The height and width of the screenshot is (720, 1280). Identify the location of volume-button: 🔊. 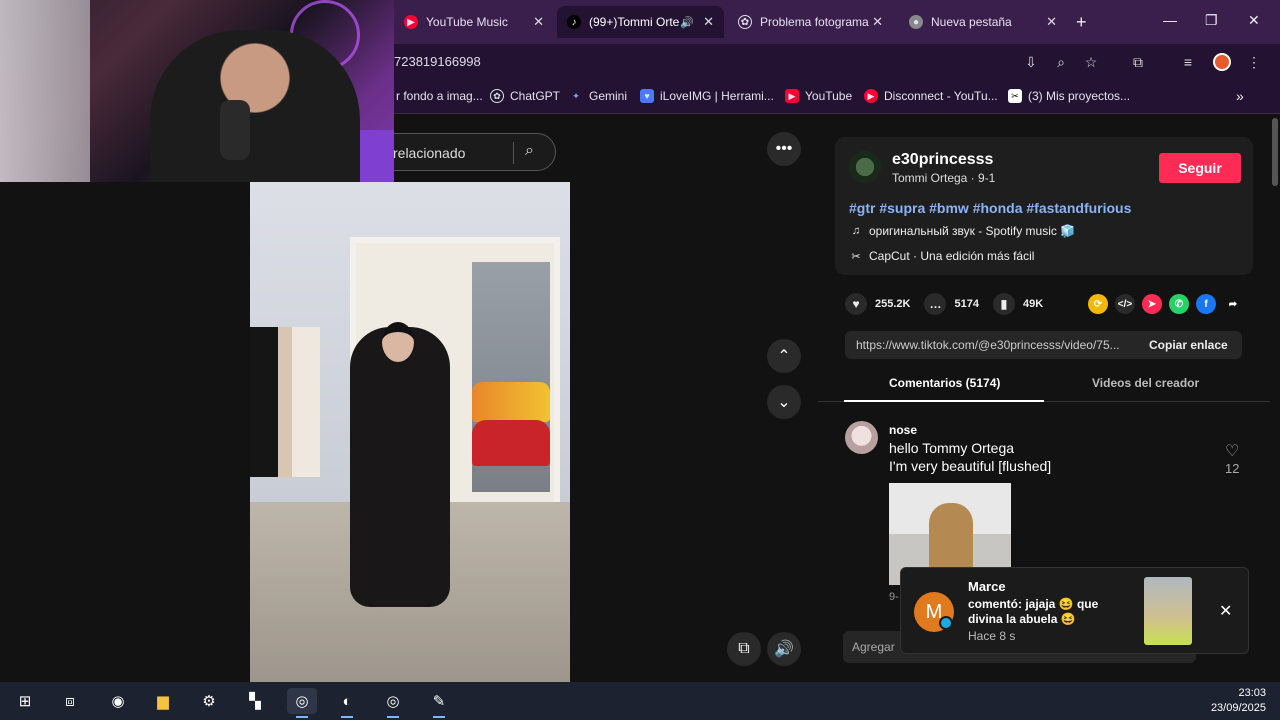
(784, 649).